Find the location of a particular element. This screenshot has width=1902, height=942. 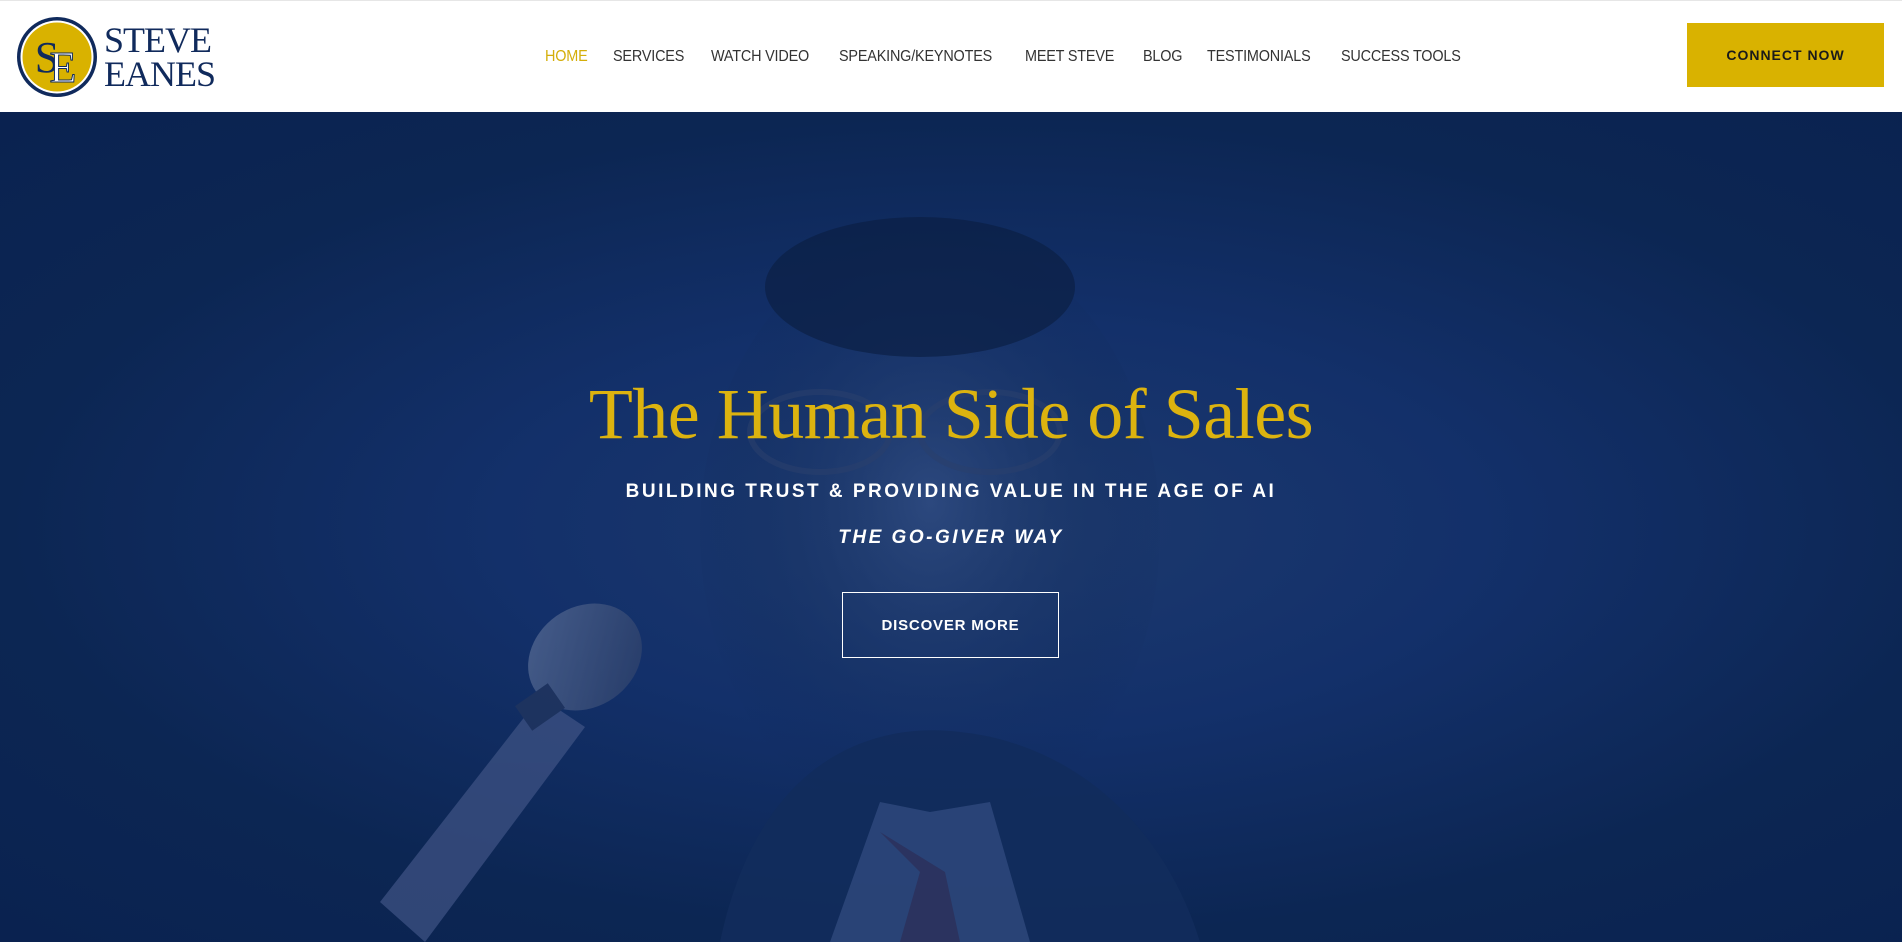

nav-item-testimonials: TESTIMONIALS is located at coordinates (1259, 57).